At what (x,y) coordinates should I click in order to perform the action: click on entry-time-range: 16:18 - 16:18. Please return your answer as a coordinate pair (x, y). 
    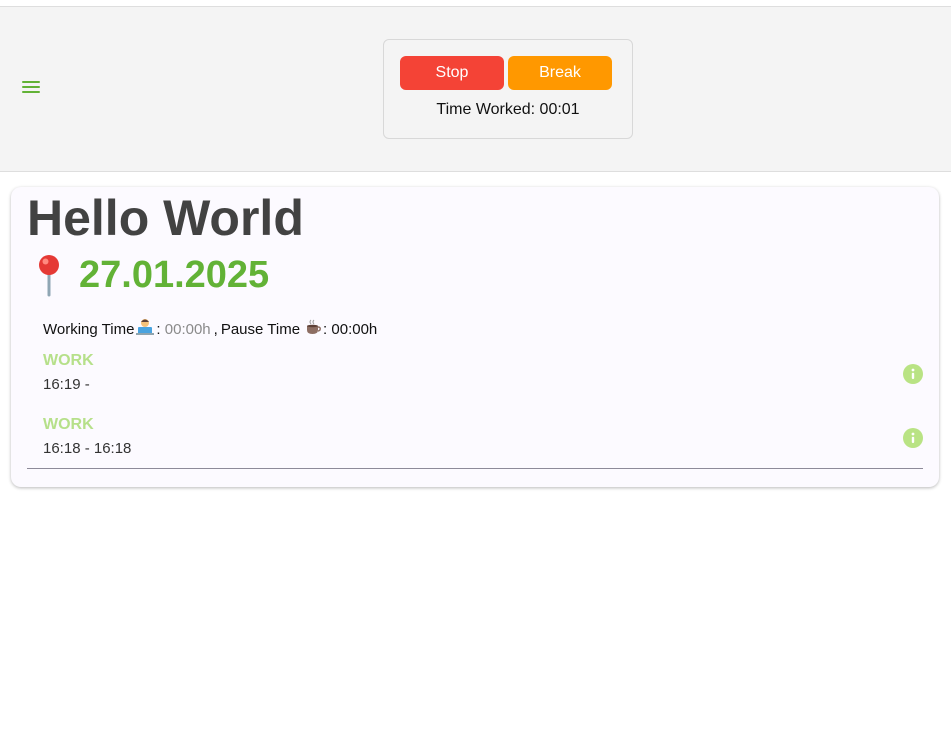
    Looking at the image, I should click on (87, 448).